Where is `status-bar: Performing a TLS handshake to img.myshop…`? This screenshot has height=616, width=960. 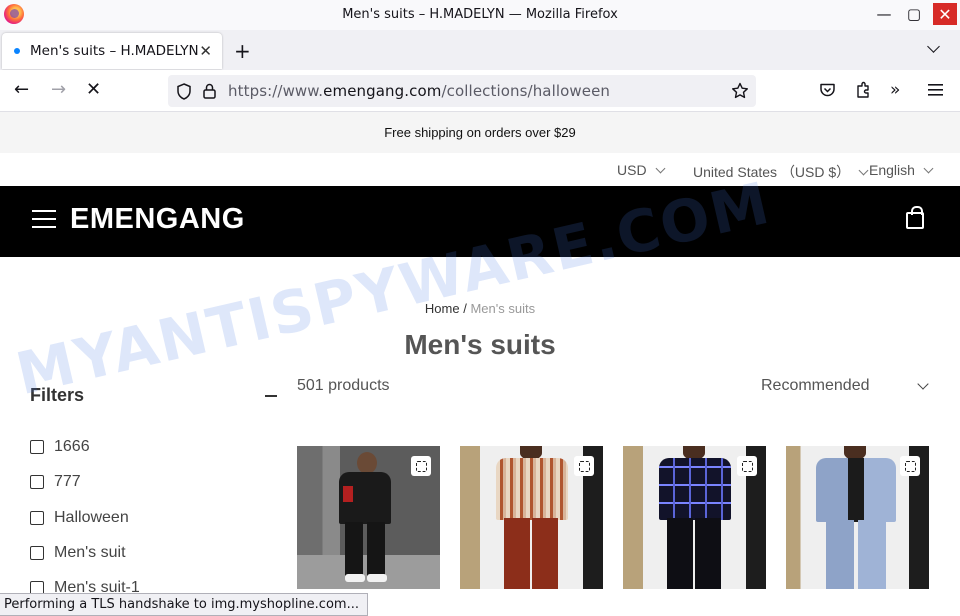
status-bar: Performing a TLS handshake to img.myshop… is located at coordinates (184, 604).